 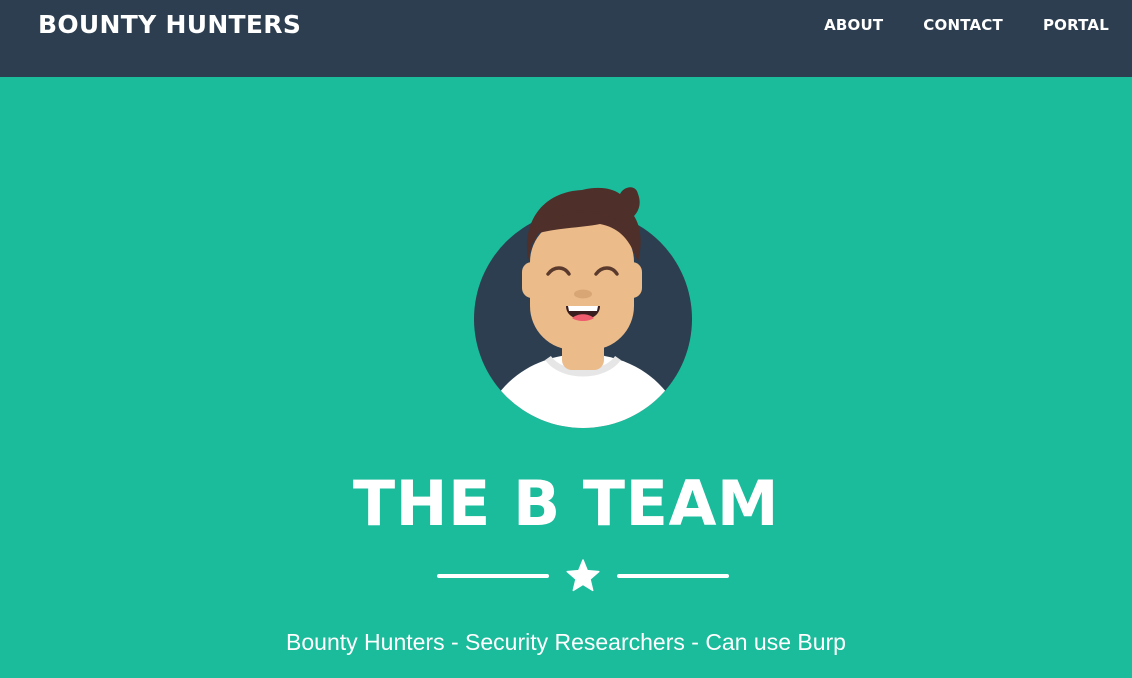 I want to click on nav-item-portal: PORTAL, so click(x=1056, y=25).